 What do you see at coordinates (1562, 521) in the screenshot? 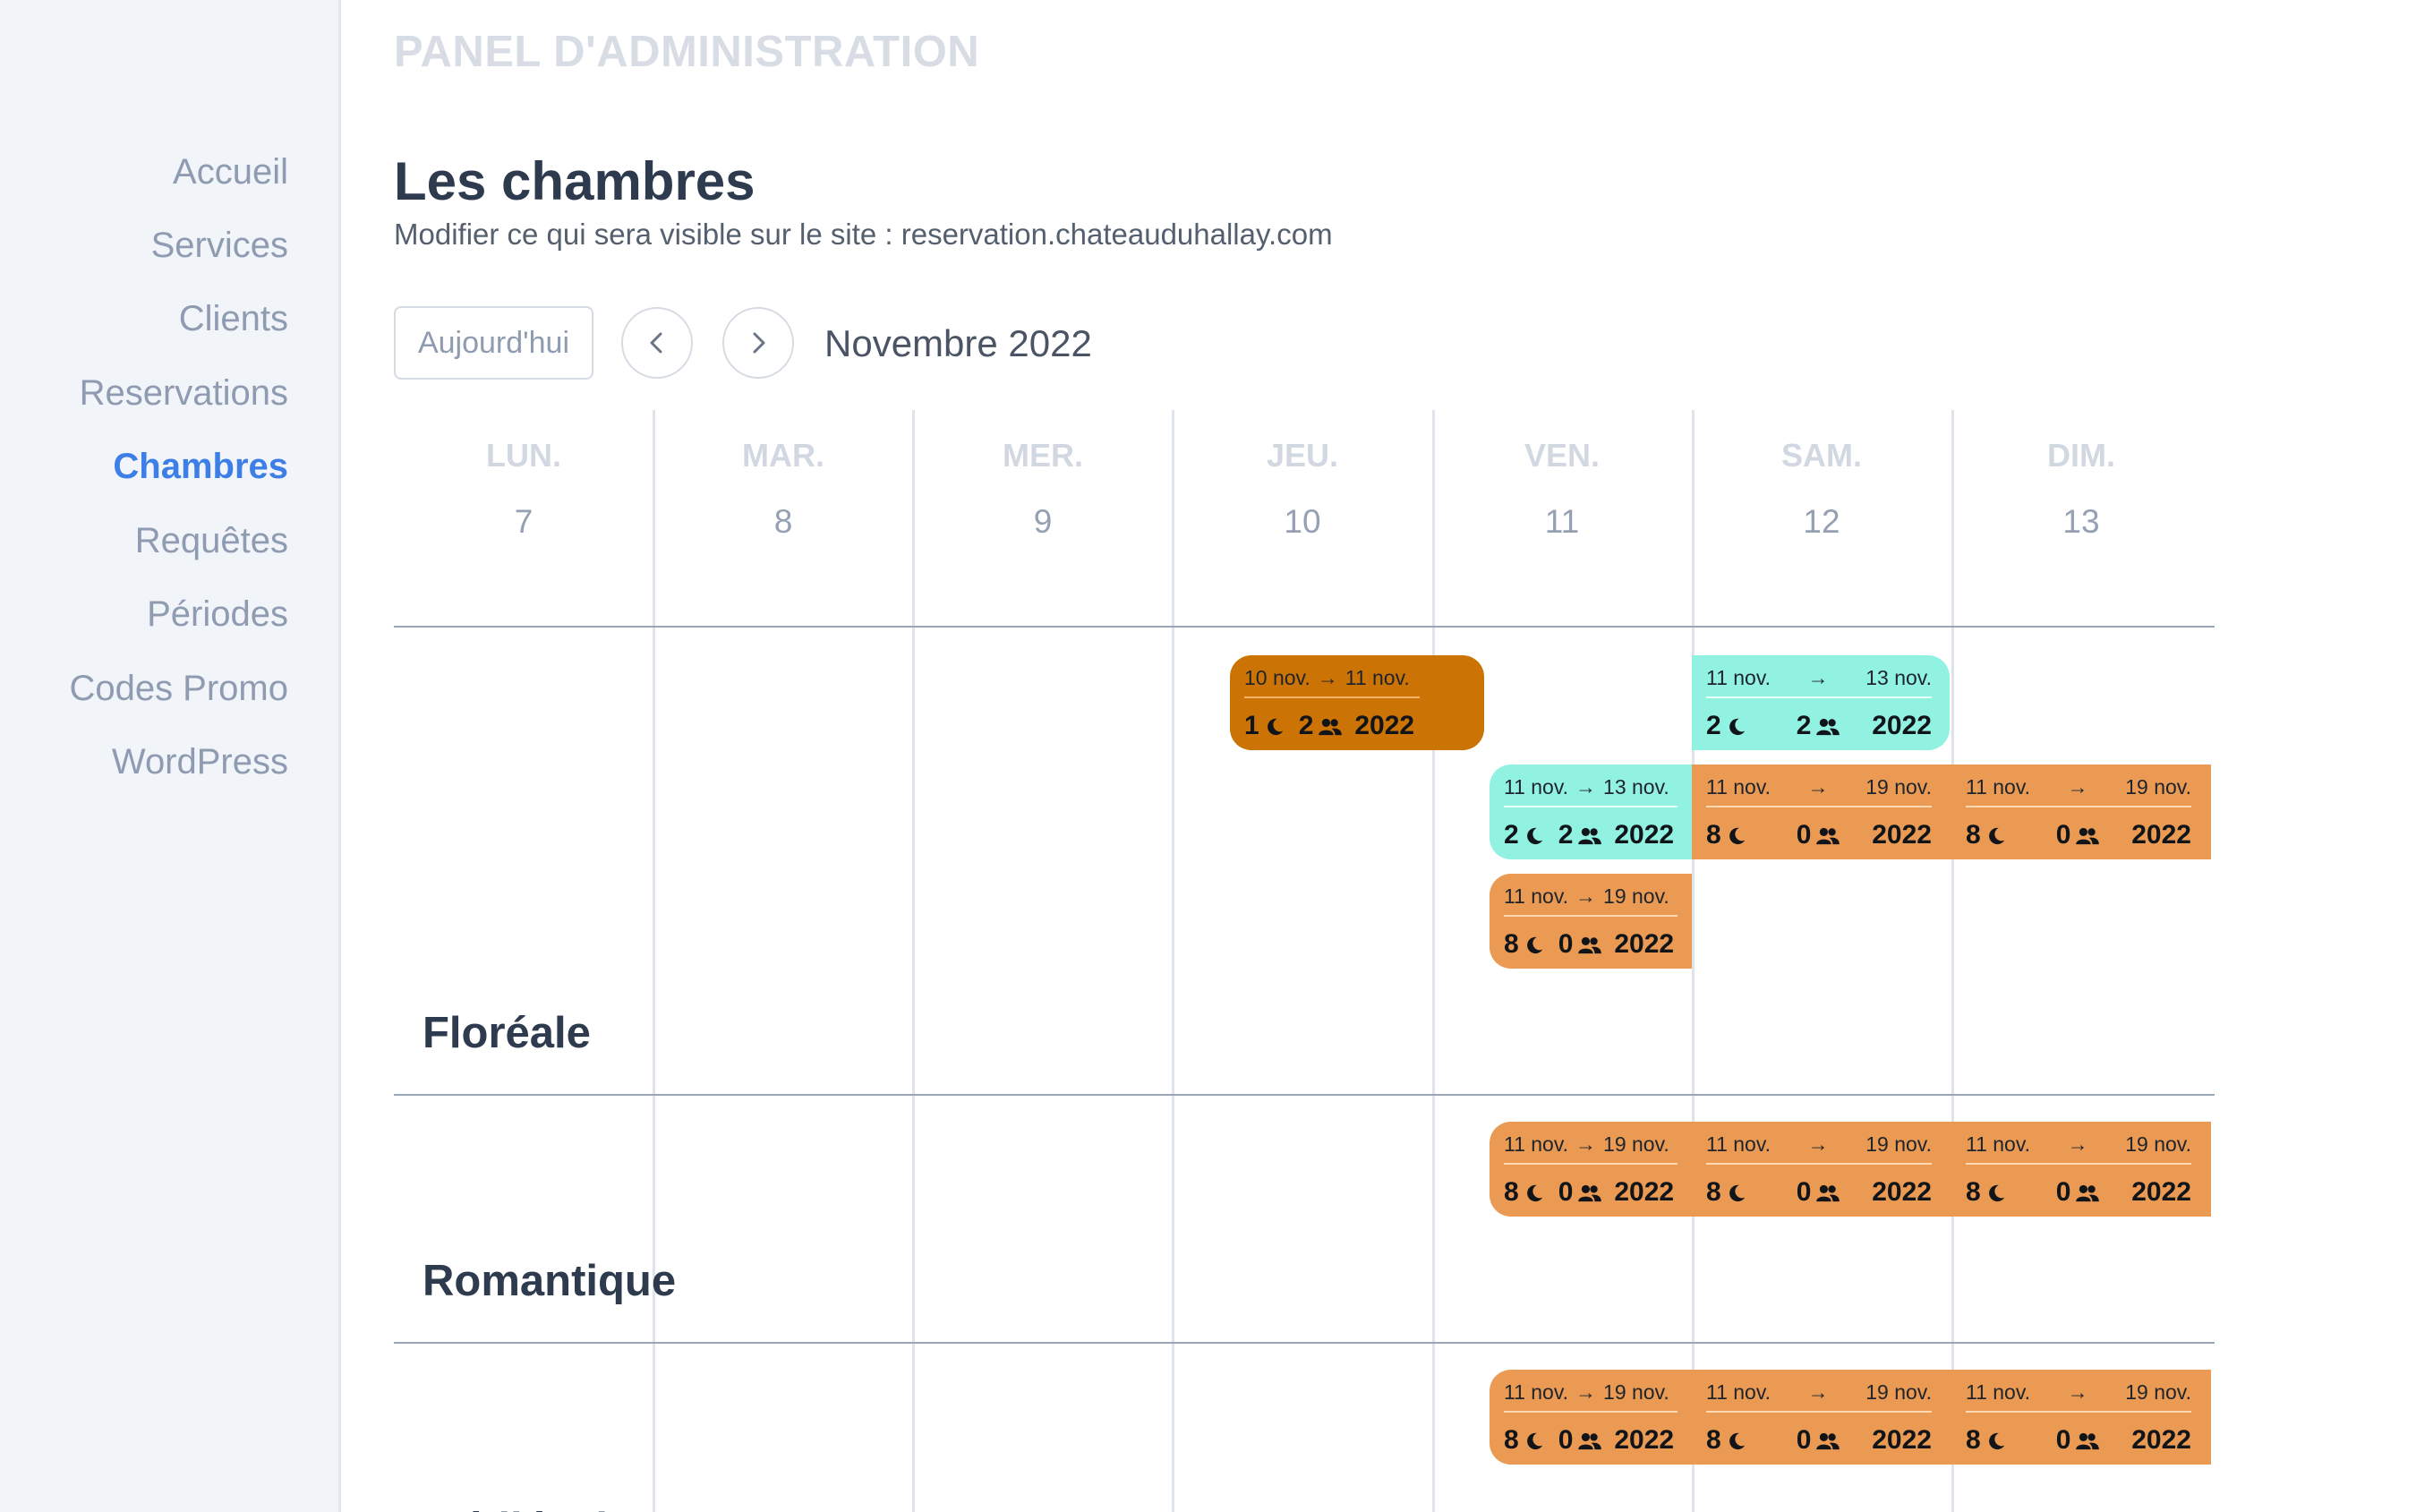
I see `day-number: 11` at bounding box center [1562, 521].